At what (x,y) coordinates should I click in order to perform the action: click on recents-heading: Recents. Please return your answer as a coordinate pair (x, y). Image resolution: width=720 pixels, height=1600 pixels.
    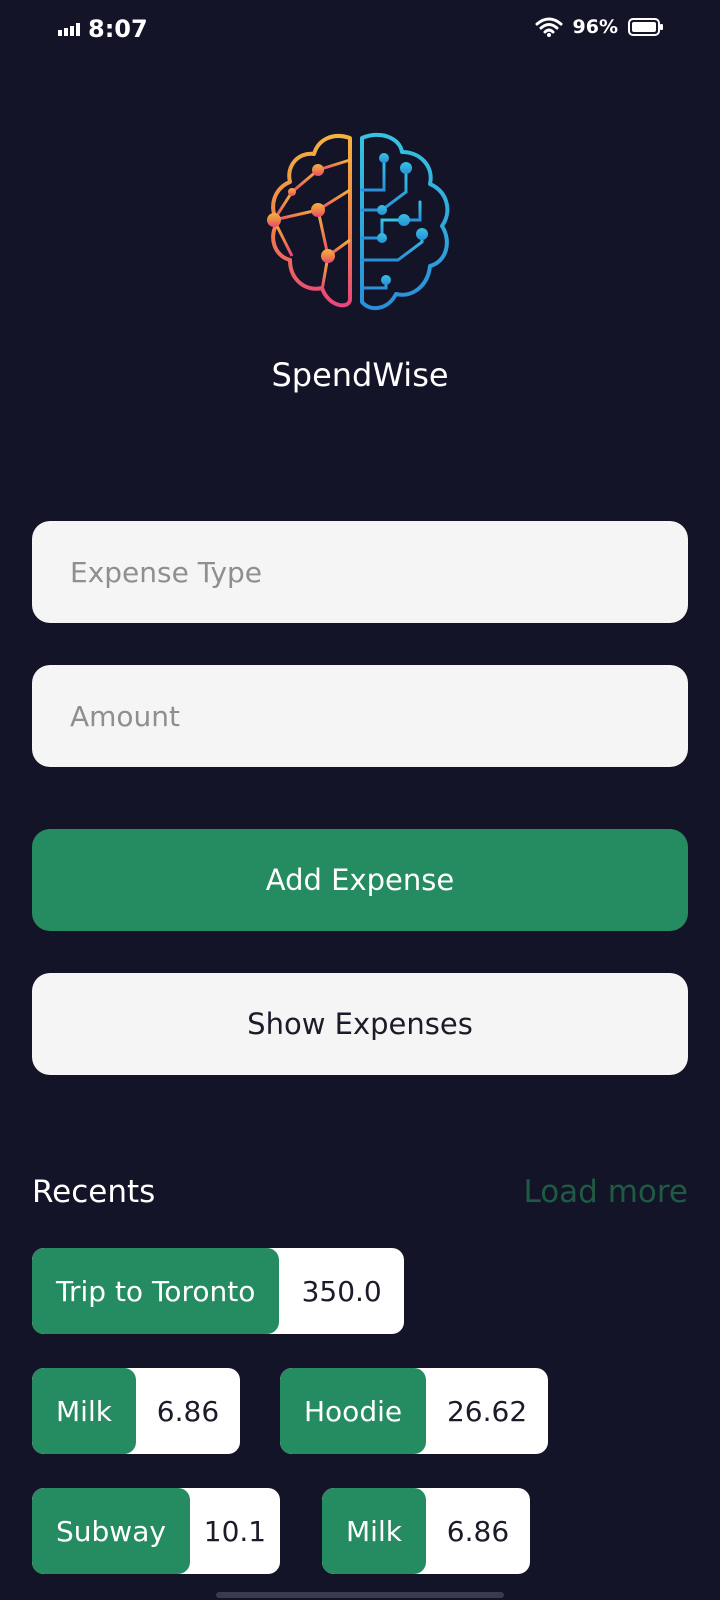
    Looking at the image, I should click on (94, 1192).